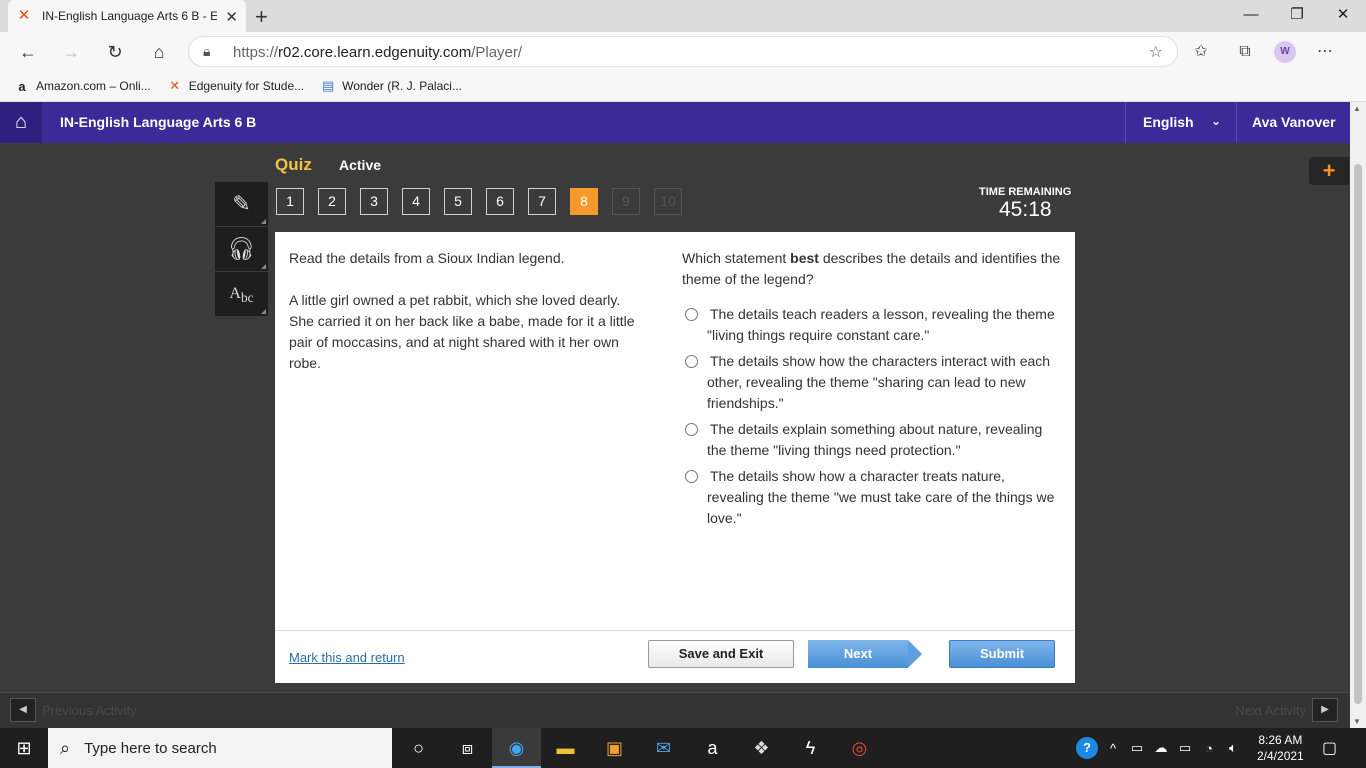  Describe the element at coordinates (24, 748) in the screenshot. I see `windows-start-icon: ⊞` at that location.